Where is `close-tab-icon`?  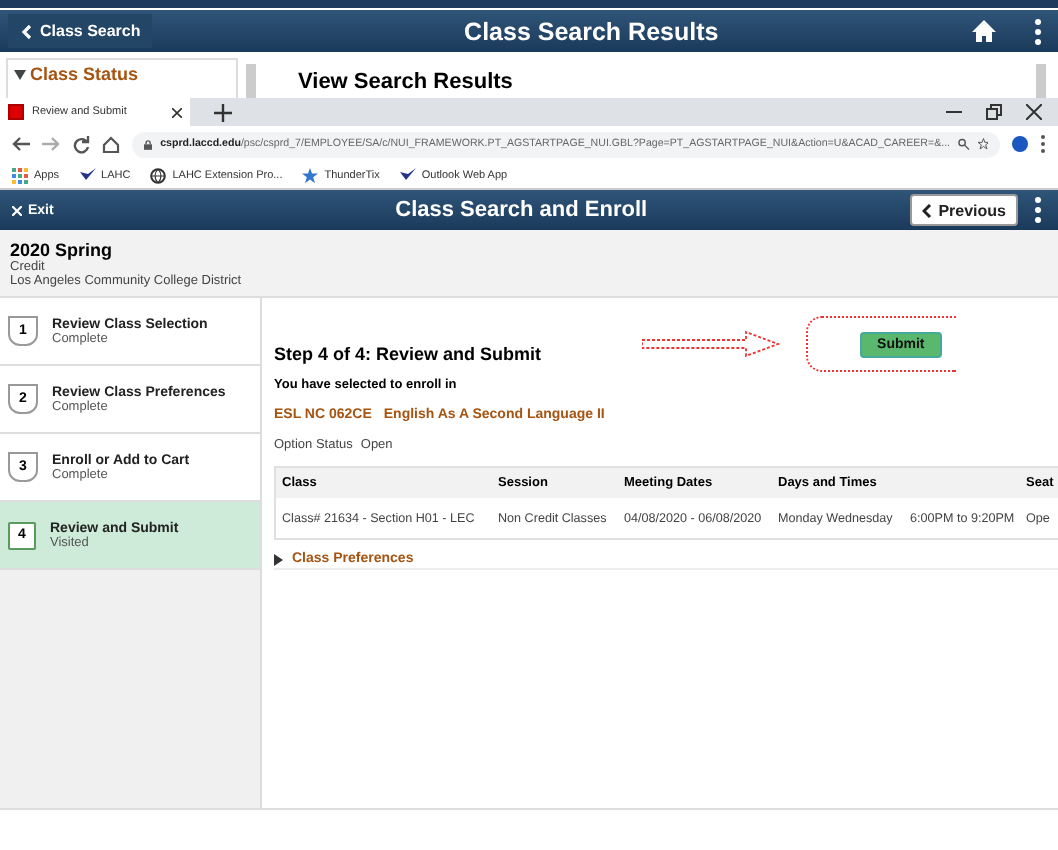 close-tab-icon is located at coordinates (177, 112).